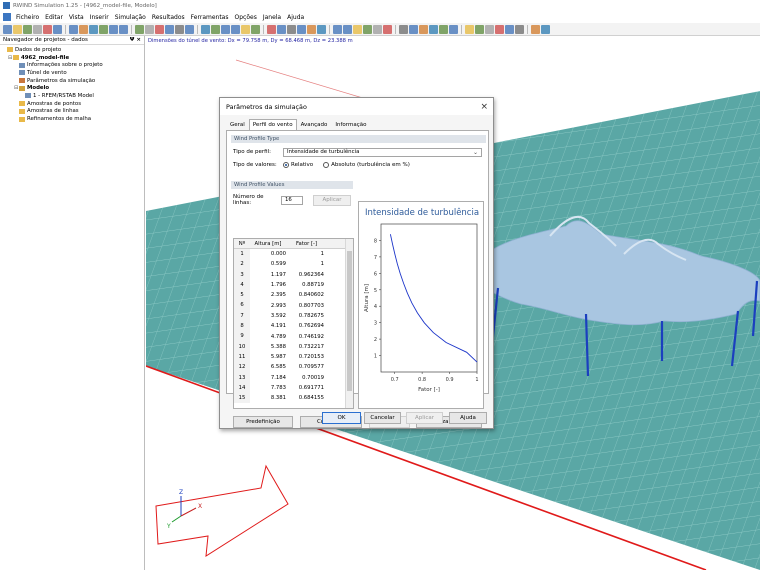 This screenshot has width=760, height=570. What do you see at coordinates (332, 200) in the screenshot?
I see `apply-rows-button: Aplicar` at bounding box center [332, 200].